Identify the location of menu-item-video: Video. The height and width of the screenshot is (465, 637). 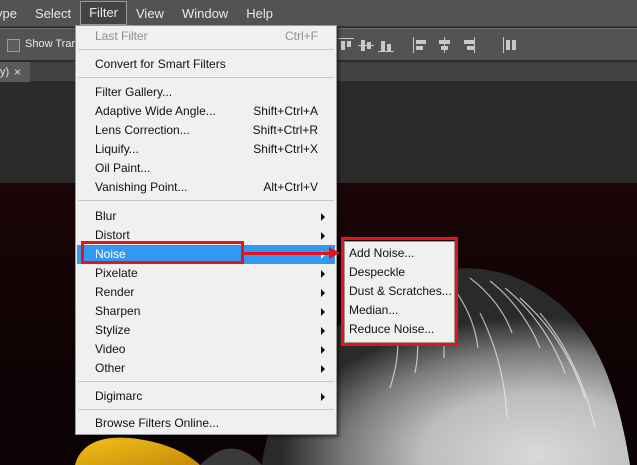
(206, 349).